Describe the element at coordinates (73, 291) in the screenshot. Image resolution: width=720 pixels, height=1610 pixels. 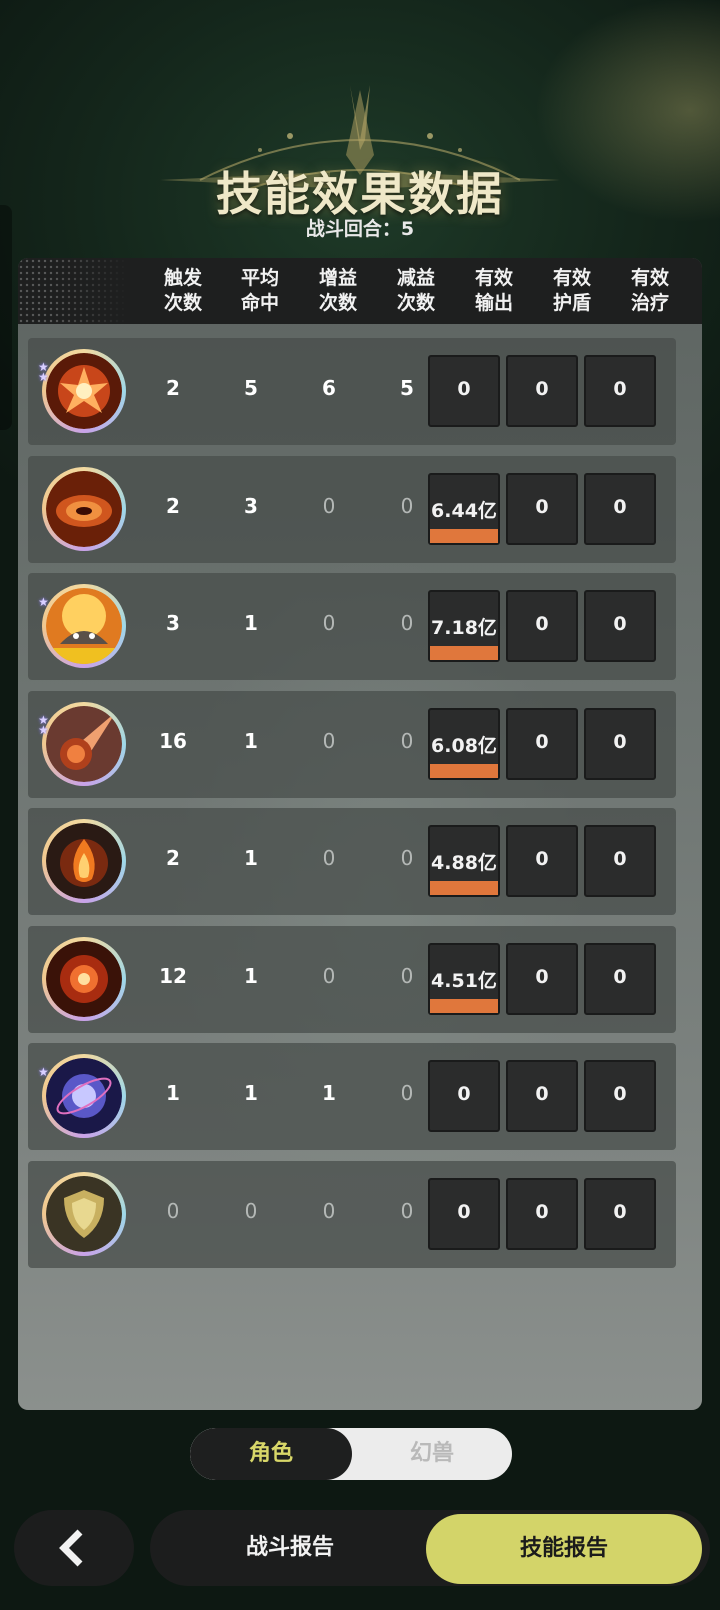
I see `header-pattern` at that location.